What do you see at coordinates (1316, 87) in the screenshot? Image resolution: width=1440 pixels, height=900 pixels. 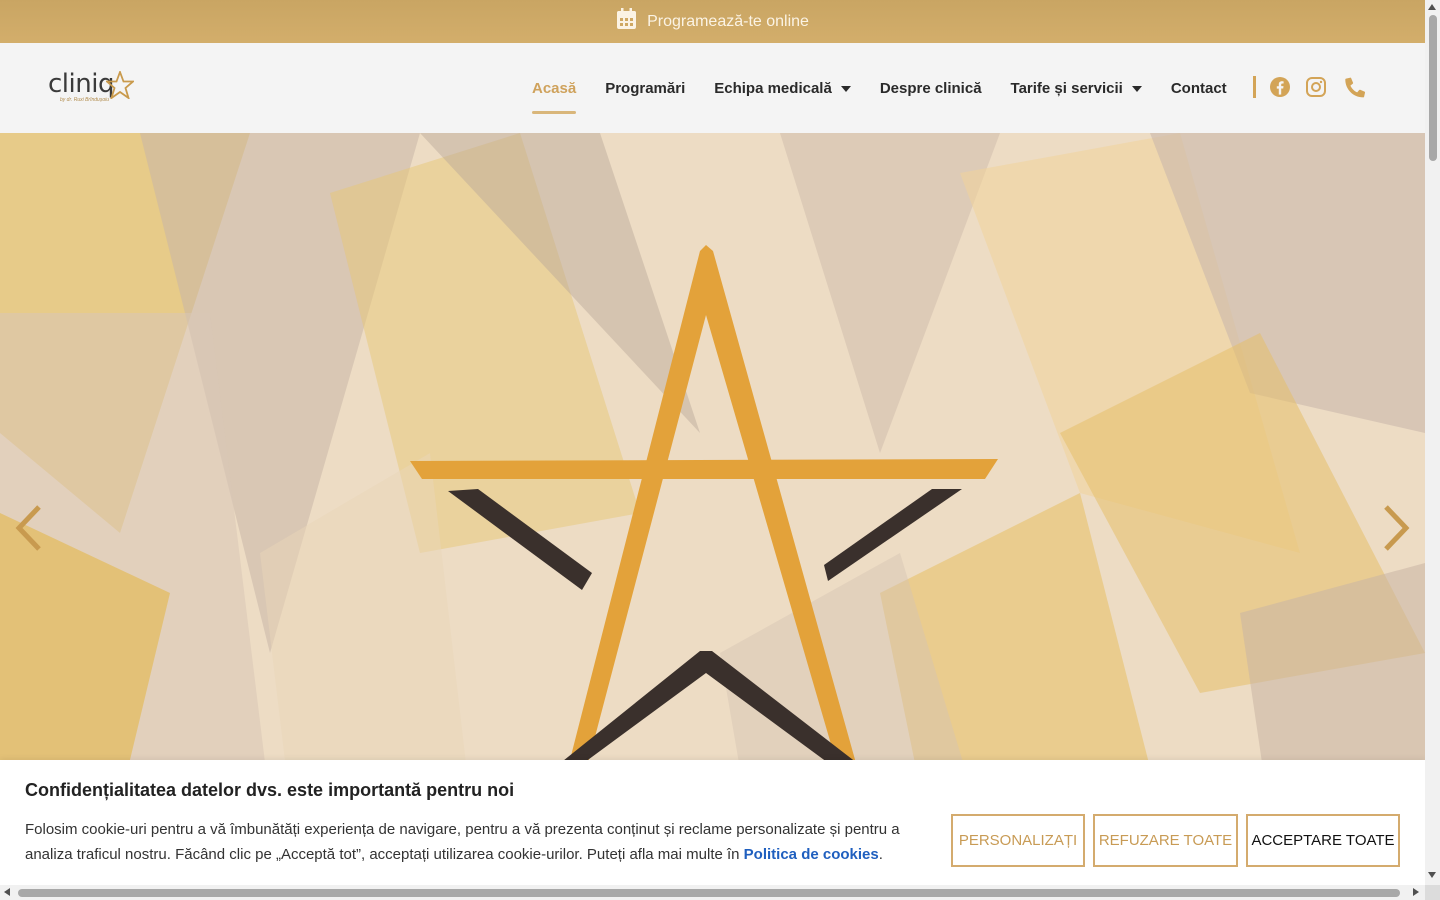 I see `instagram-icon` at bounding box center [1316, 87].